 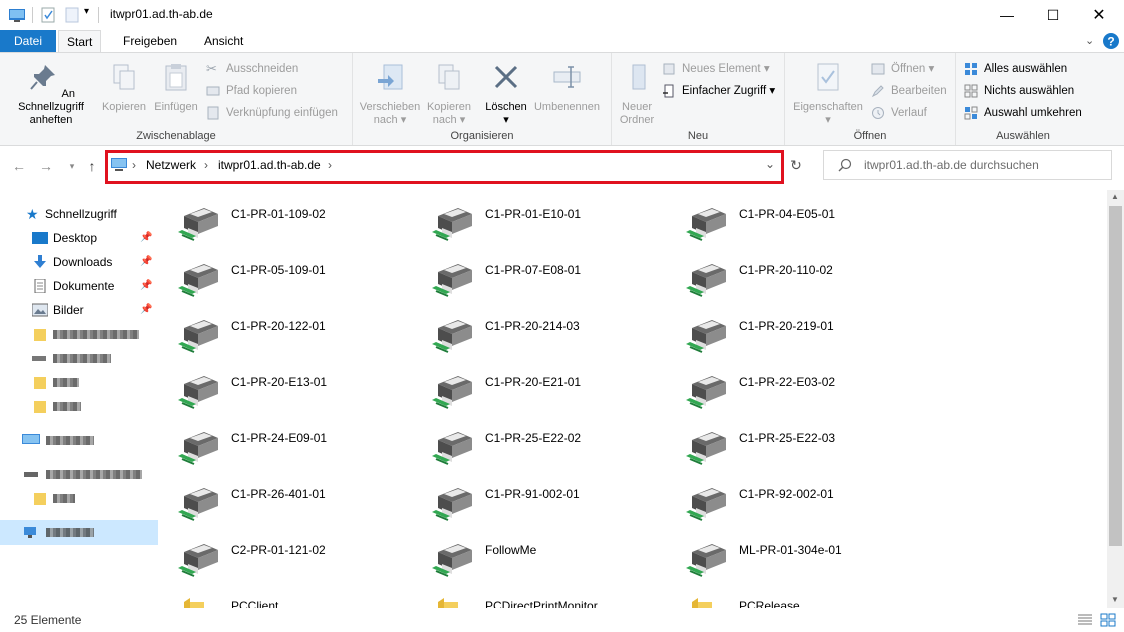 What do you see at coordinates (79, 238) in the screenshot?
I see `sidebar-item-desktop: Desktop 📌` at bounding box center [79, 238].